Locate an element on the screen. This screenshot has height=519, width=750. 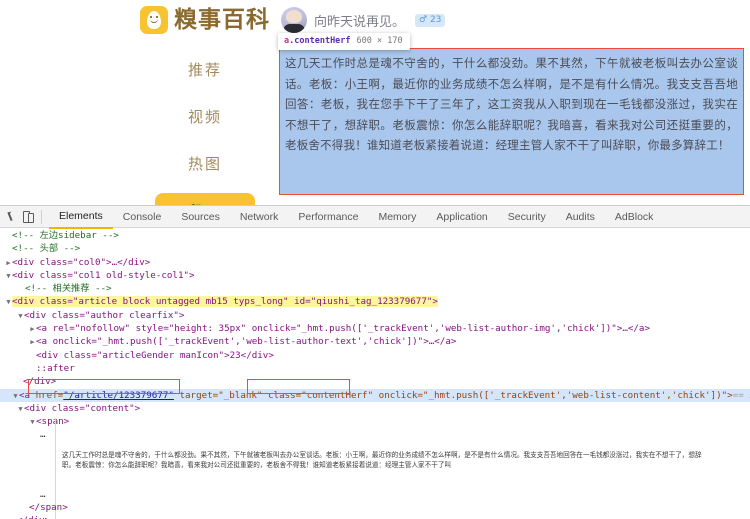
dom-line-col1: ▼<div class="col1 old-style-col1"> is located at coordinates (375, 275).